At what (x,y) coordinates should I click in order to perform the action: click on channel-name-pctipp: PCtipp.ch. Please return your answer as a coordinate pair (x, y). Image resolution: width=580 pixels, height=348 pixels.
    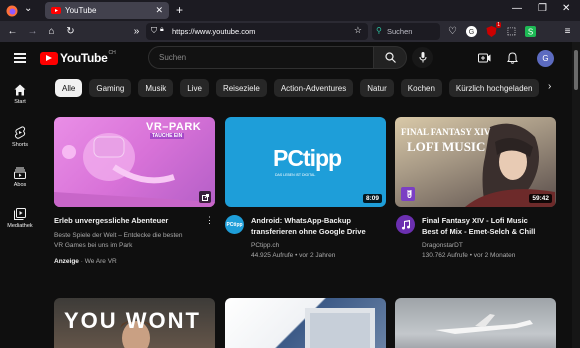
    Looking at the image, I should click on (265, 246).